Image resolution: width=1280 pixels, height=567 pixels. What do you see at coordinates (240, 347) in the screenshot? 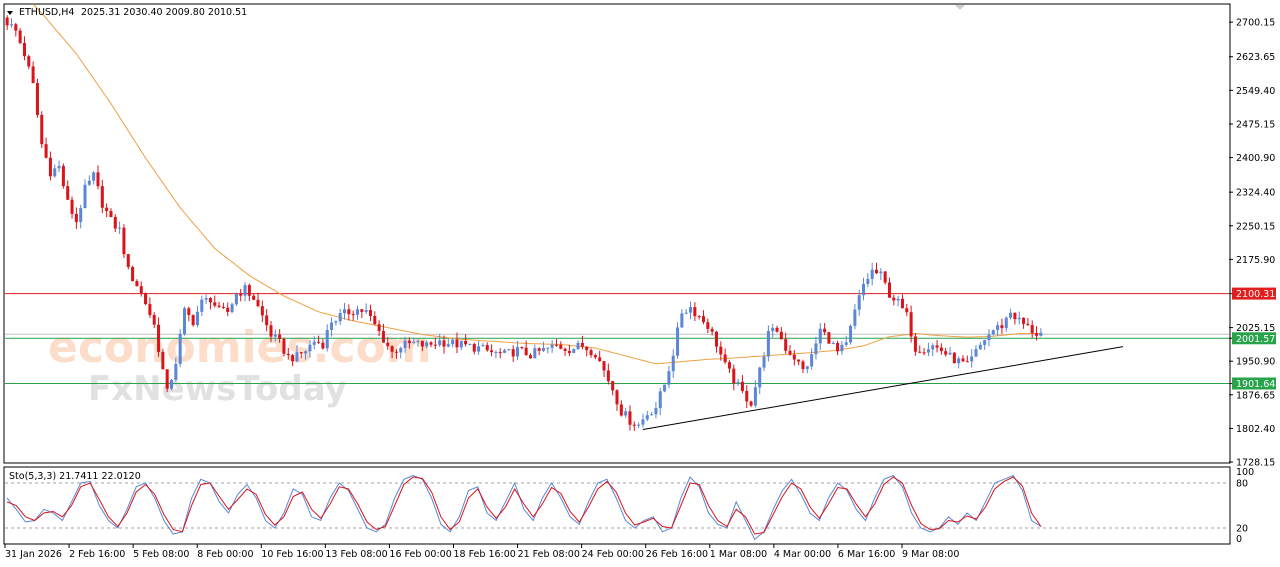
I see `watermark-economies: economies.com` at bounding box center [240, 347].